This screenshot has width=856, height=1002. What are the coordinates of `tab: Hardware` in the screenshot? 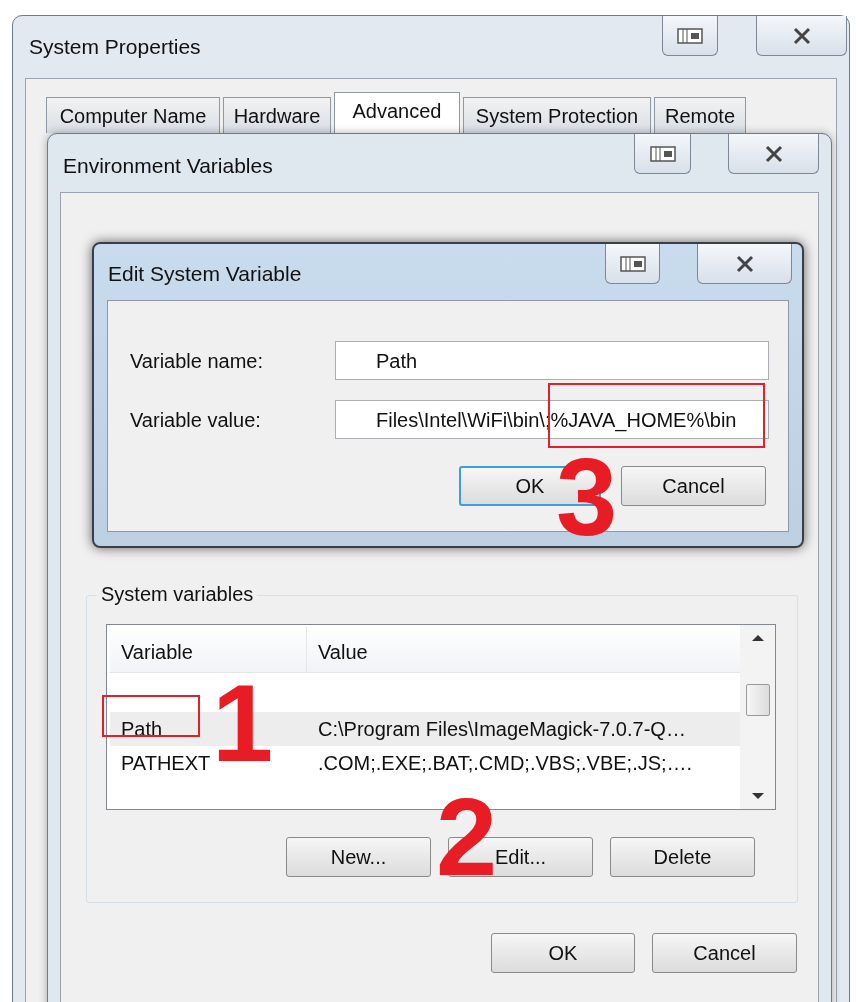 It's located at (277, 115).